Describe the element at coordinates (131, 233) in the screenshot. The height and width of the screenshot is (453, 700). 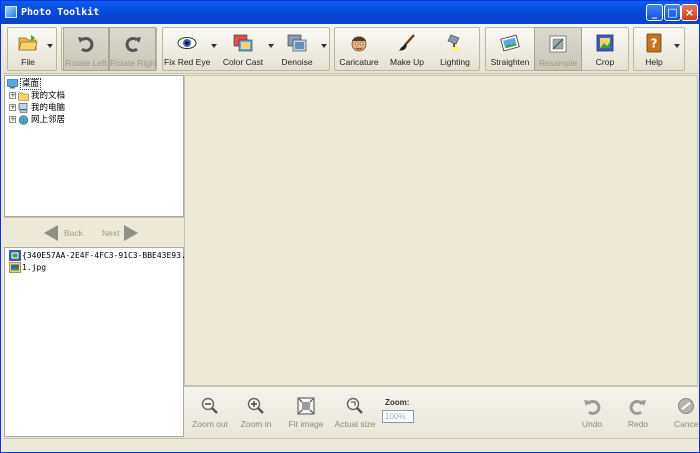
I see `arrow-right-icon` at that location.